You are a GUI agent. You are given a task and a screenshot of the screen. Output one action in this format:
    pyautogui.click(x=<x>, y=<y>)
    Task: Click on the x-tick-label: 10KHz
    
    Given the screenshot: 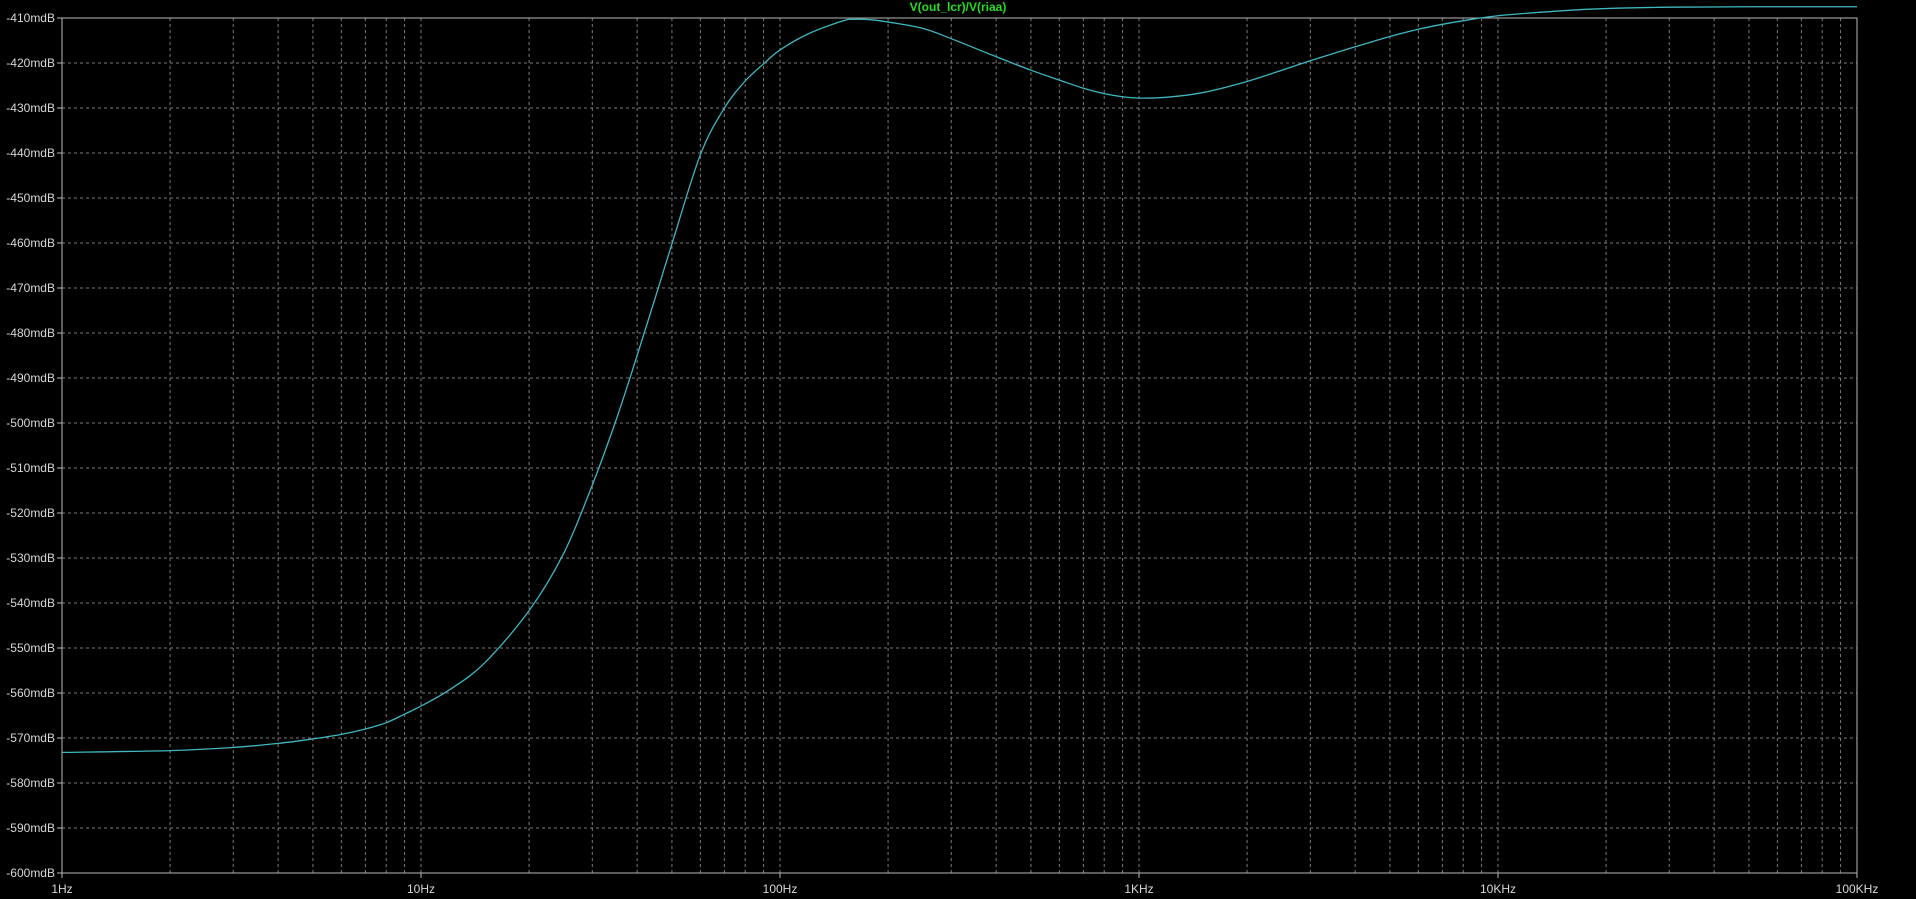 What is the action you would take?
    pyautogui.click(x=1498, y=889)
    